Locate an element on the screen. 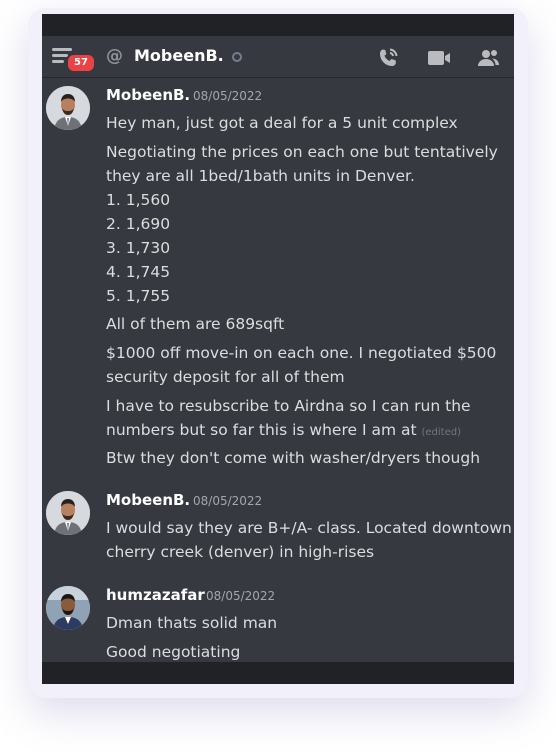 This screenshot has width=556, height=755. message-text: they are all 1bed/1bath units in Denver. is located at coordinates (260, 176).